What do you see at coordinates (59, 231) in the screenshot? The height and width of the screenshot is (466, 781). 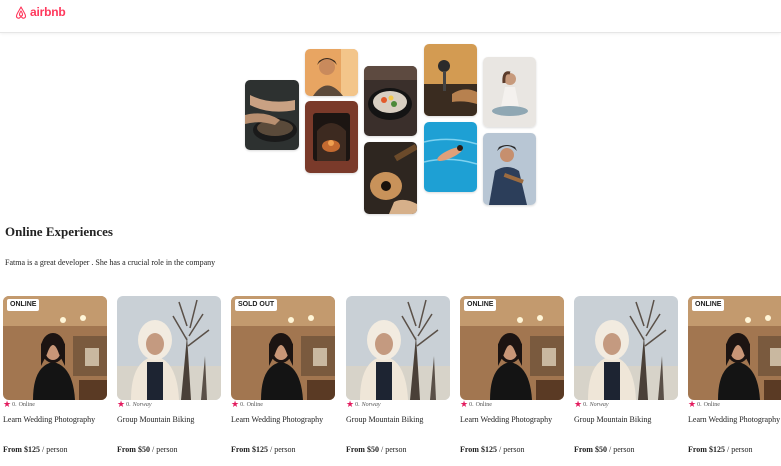 I see `section-title: Online Experiences` at bounding box center [59, 231].